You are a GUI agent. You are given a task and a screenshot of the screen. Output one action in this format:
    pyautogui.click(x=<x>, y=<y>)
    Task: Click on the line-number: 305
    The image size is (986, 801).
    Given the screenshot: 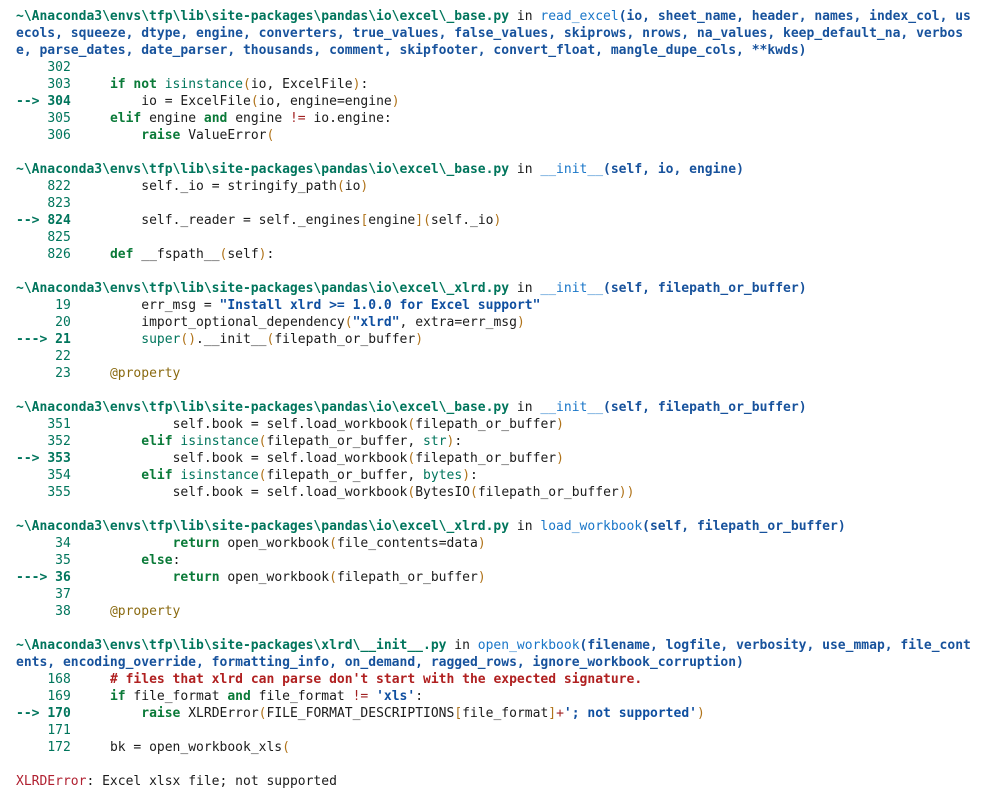 What is the action you would take?
    pyautogui.click(x=59, y=118)
    